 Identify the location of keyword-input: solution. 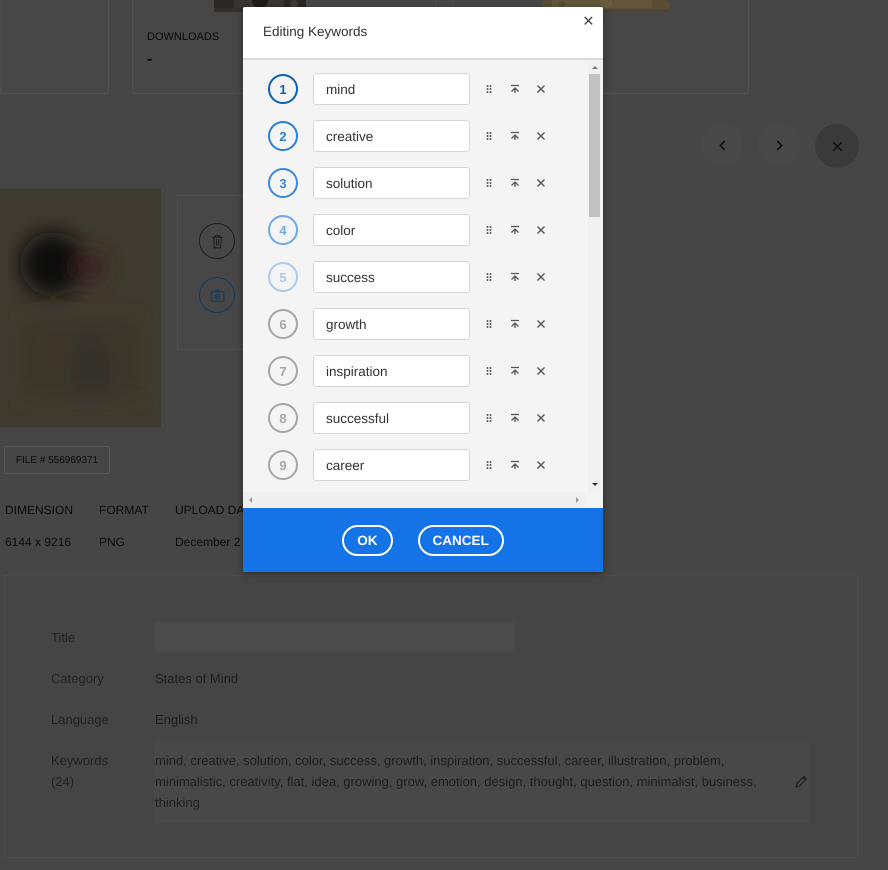
(391, 183).